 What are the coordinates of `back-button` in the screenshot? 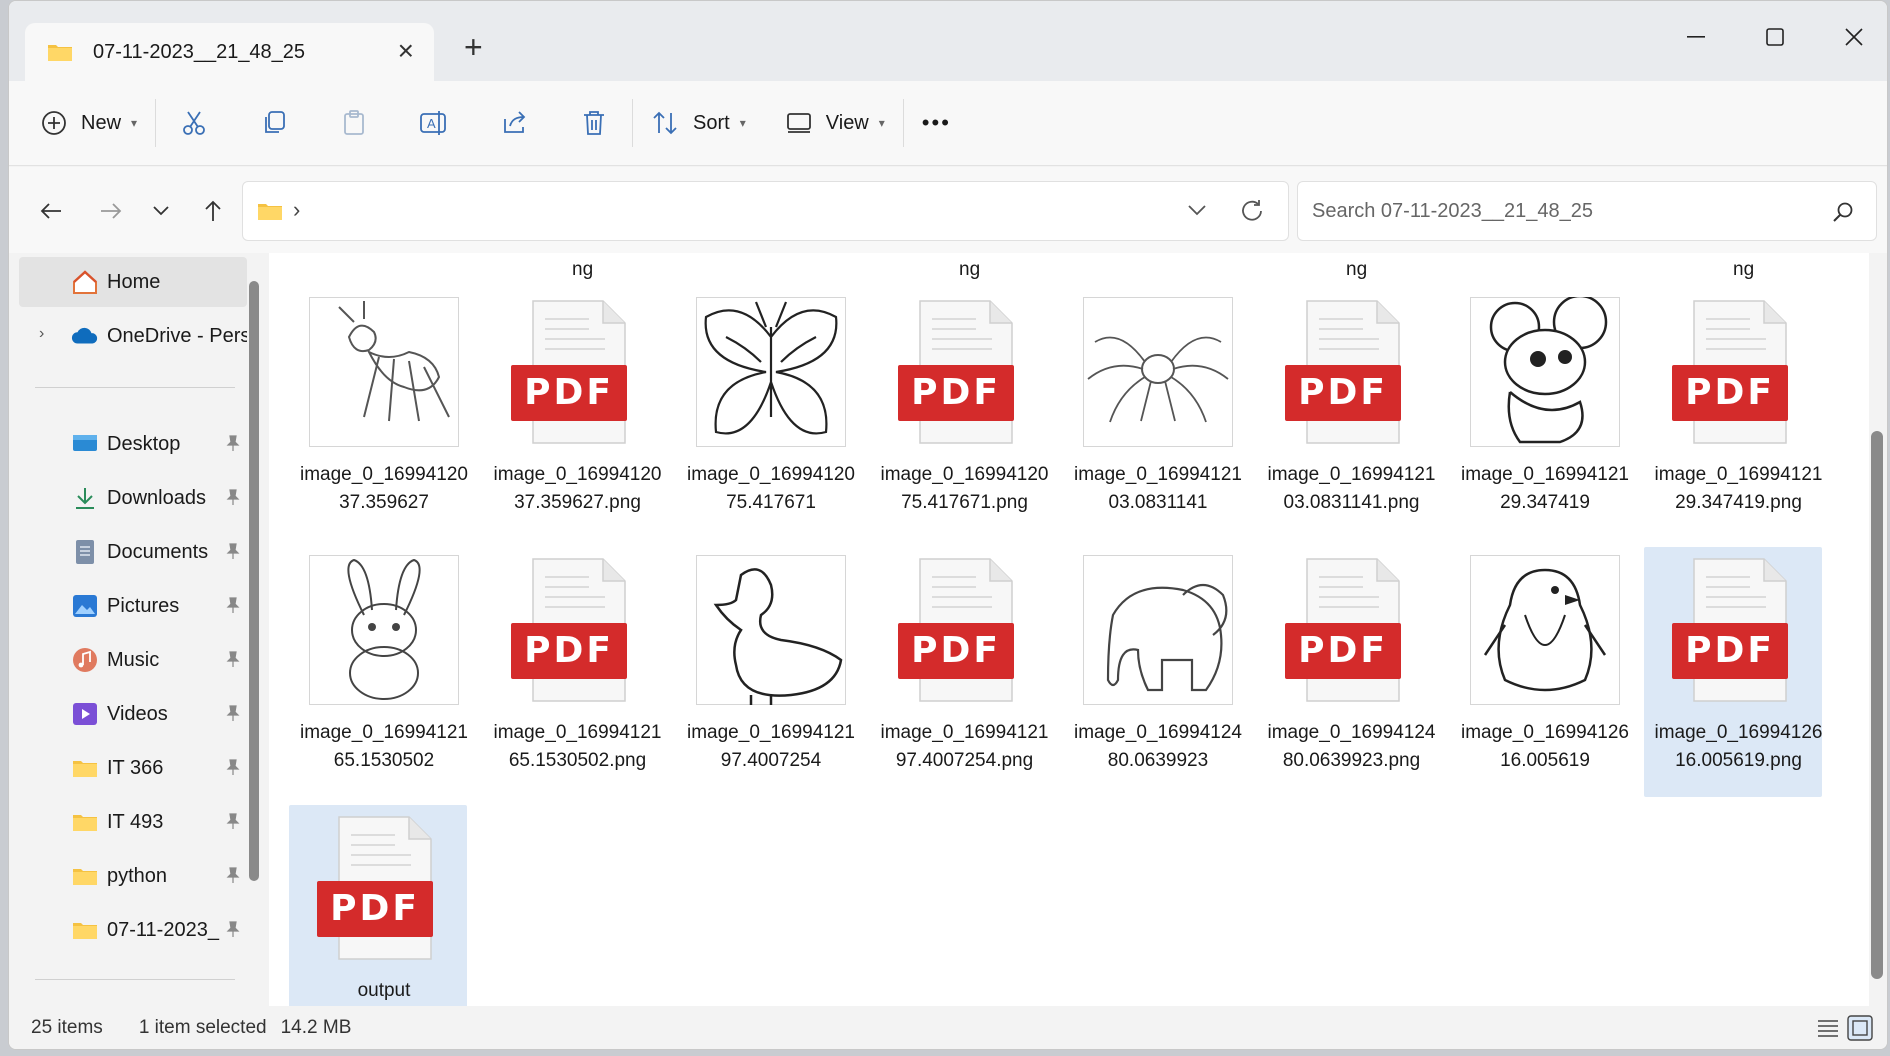 It's located at (51, 211).